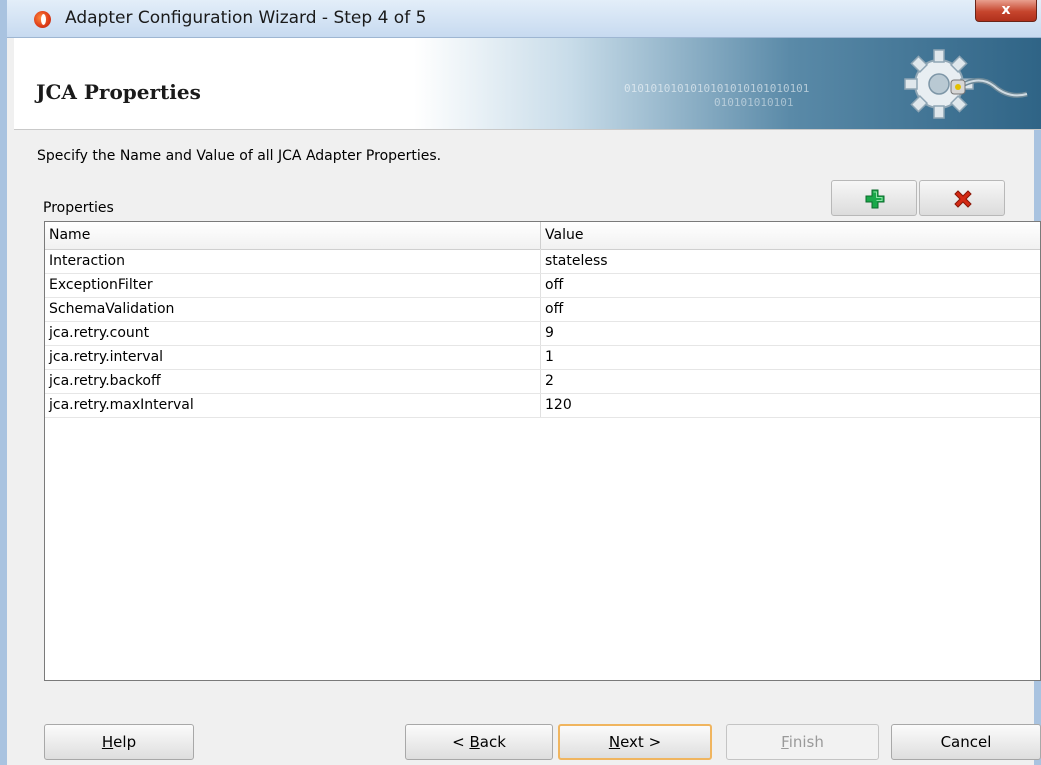  I want to click on property-value: 9, so click(790, 333).